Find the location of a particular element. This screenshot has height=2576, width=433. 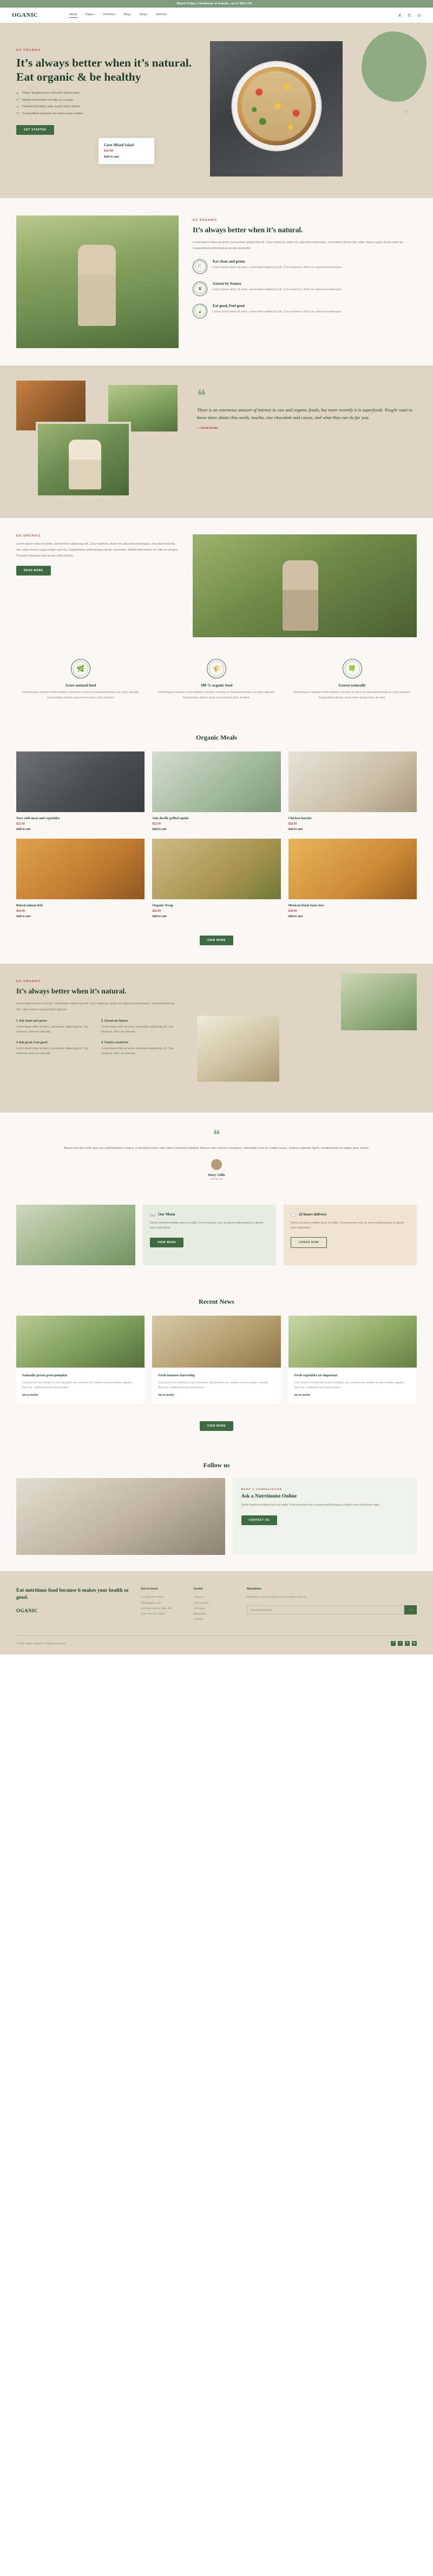

footer-link: Blog posts is located at coordinates (215, 1614).